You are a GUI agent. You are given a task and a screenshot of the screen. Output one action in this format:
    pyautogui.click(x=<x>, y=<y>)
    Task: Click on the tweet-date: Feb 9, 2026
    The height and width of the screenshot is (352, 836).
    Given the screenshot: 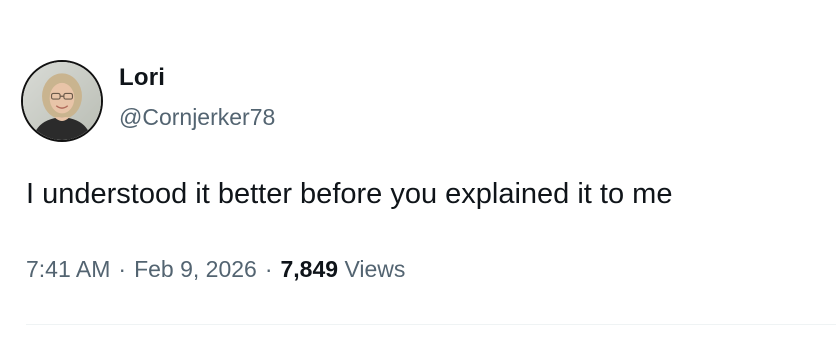 What is the action you would take?
    pyautogui.click(x=195, y=269)
    